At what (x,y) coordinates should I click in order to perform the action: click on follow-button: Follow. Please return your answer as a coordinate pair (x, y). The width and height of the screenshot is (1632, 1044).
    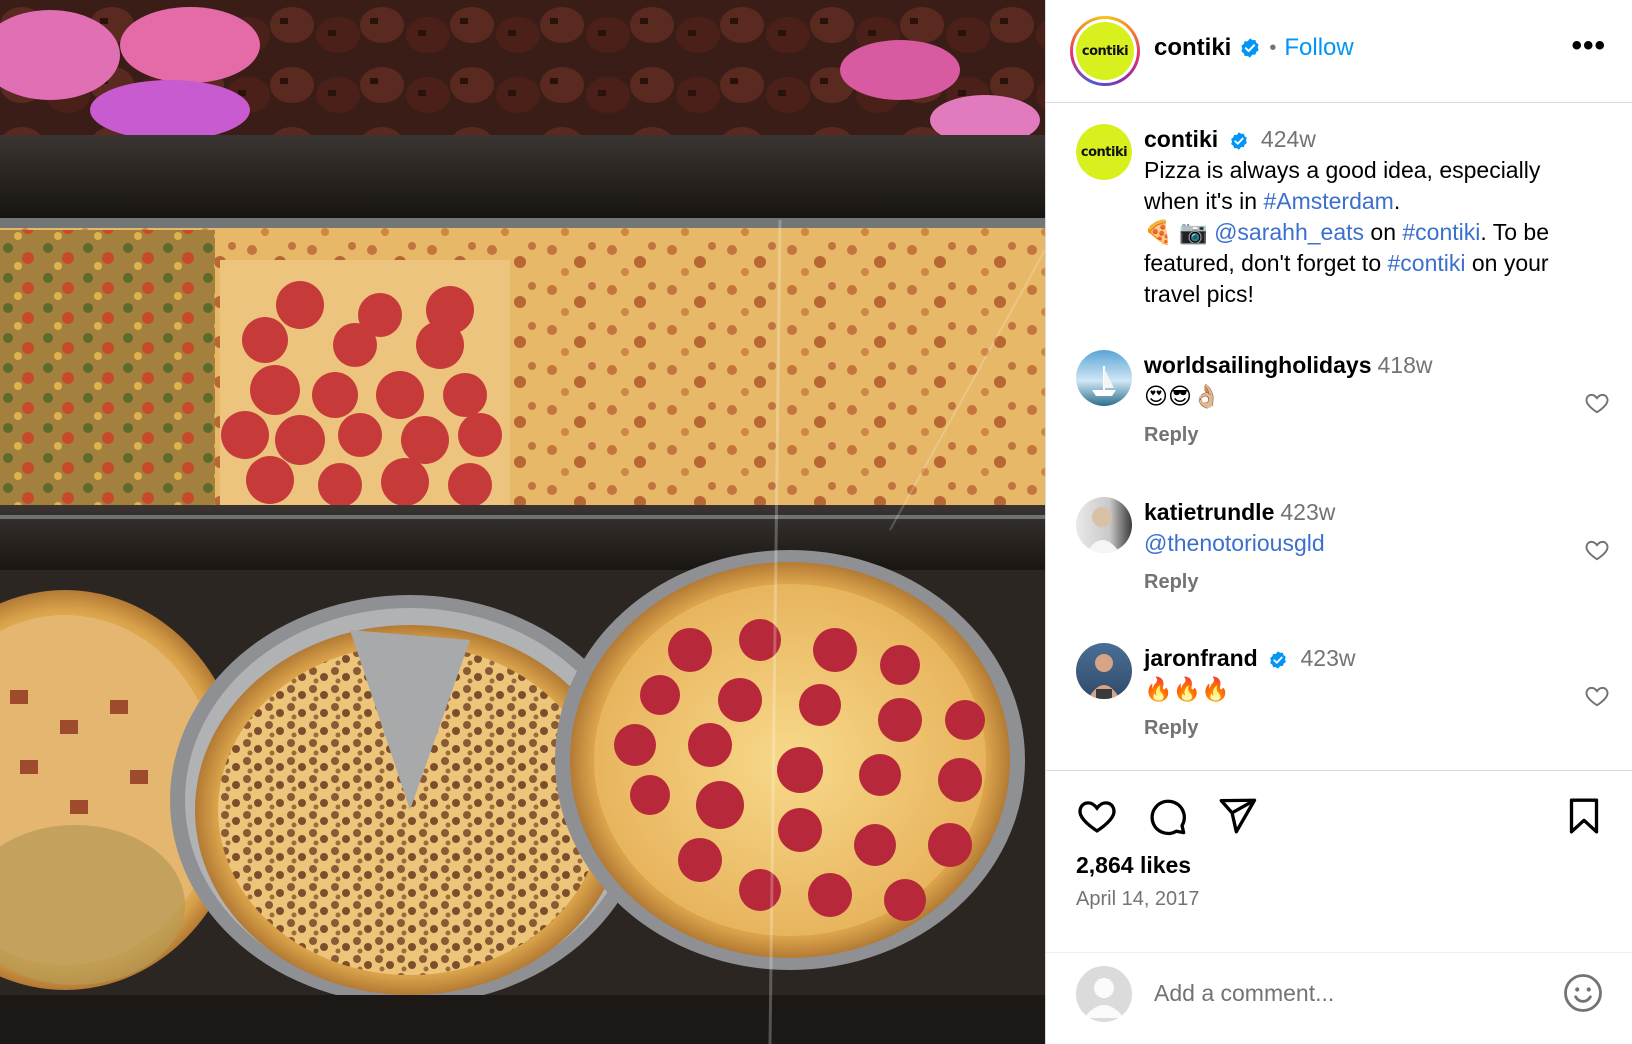
    Looking at the image, I should click on (1318, 48).